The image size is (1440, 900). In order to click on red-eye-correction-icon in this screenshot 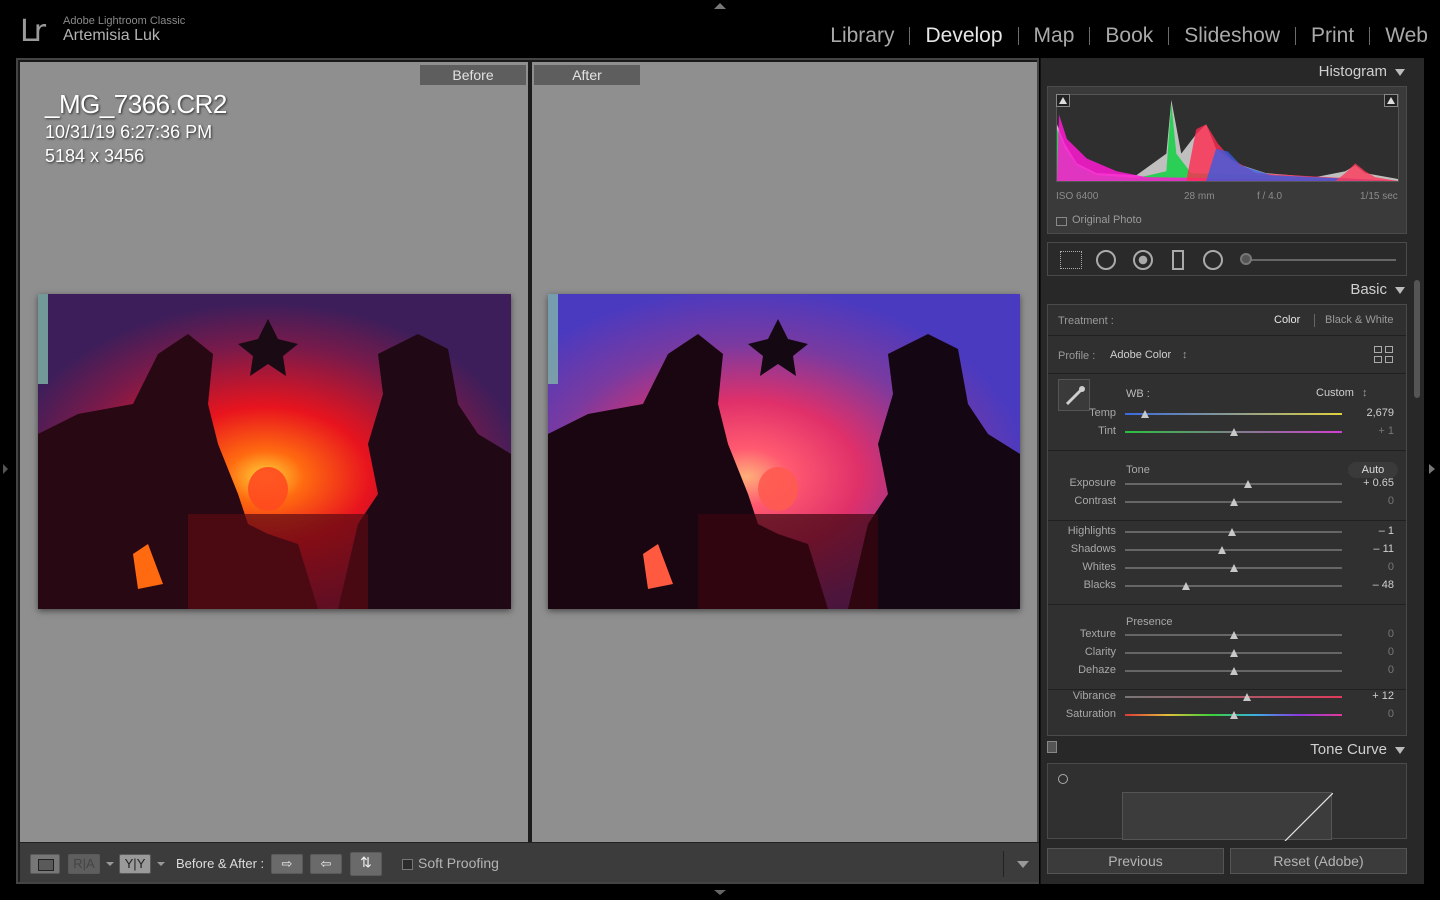, I will do `click(1143, 260)`.